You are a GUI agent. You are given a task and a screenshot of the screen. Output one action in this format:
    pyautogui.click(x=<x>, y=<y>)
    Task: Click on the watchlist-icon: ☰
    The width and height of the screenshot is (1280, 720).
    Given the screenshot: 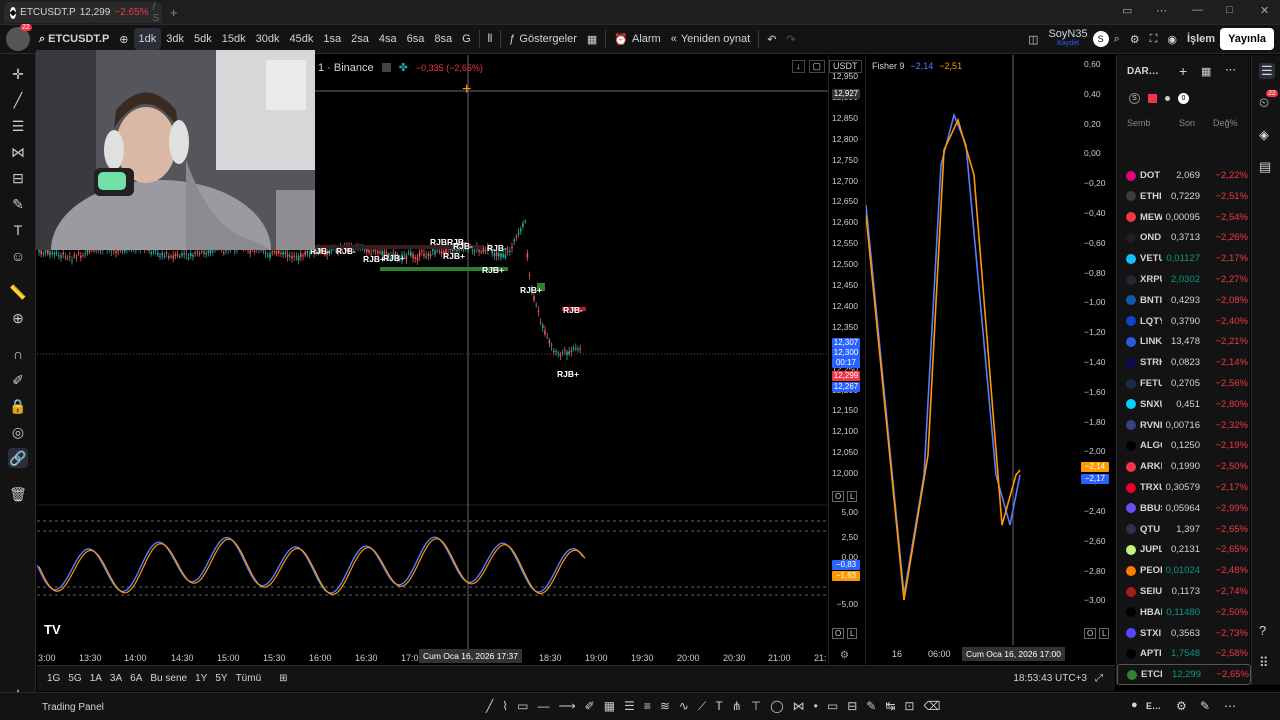 What is the action you would take?
    pyautogui.click(x=1267, y=71)
    